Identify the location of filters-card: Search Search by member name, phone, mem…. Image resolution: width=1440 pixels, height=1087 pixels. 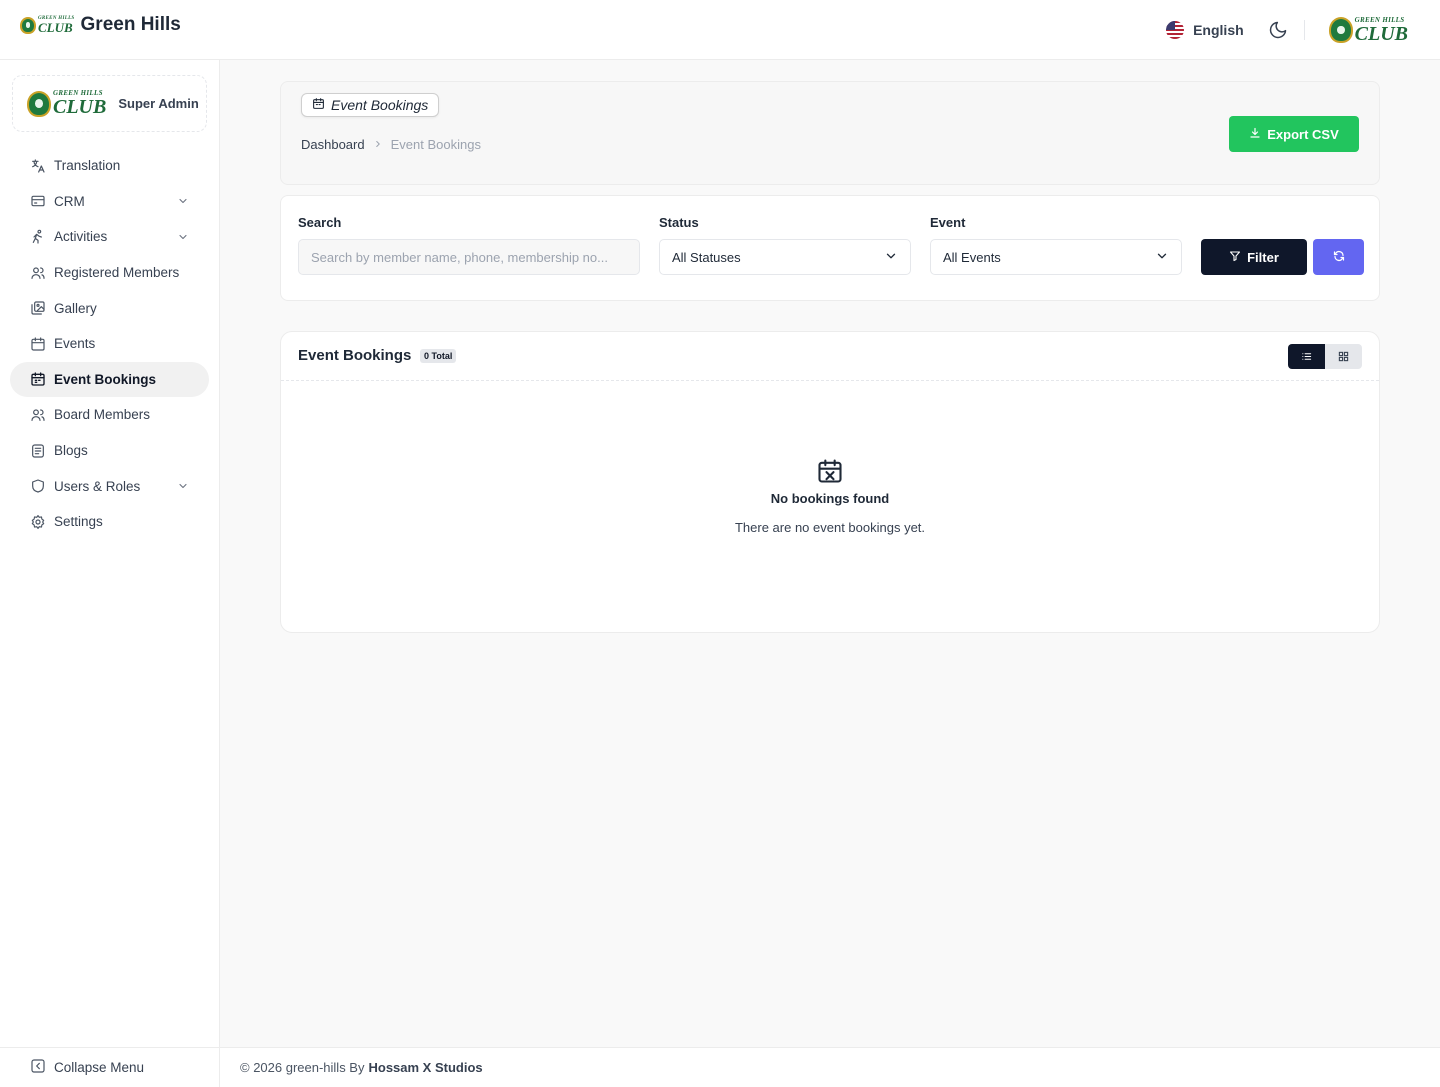
(830, 248).